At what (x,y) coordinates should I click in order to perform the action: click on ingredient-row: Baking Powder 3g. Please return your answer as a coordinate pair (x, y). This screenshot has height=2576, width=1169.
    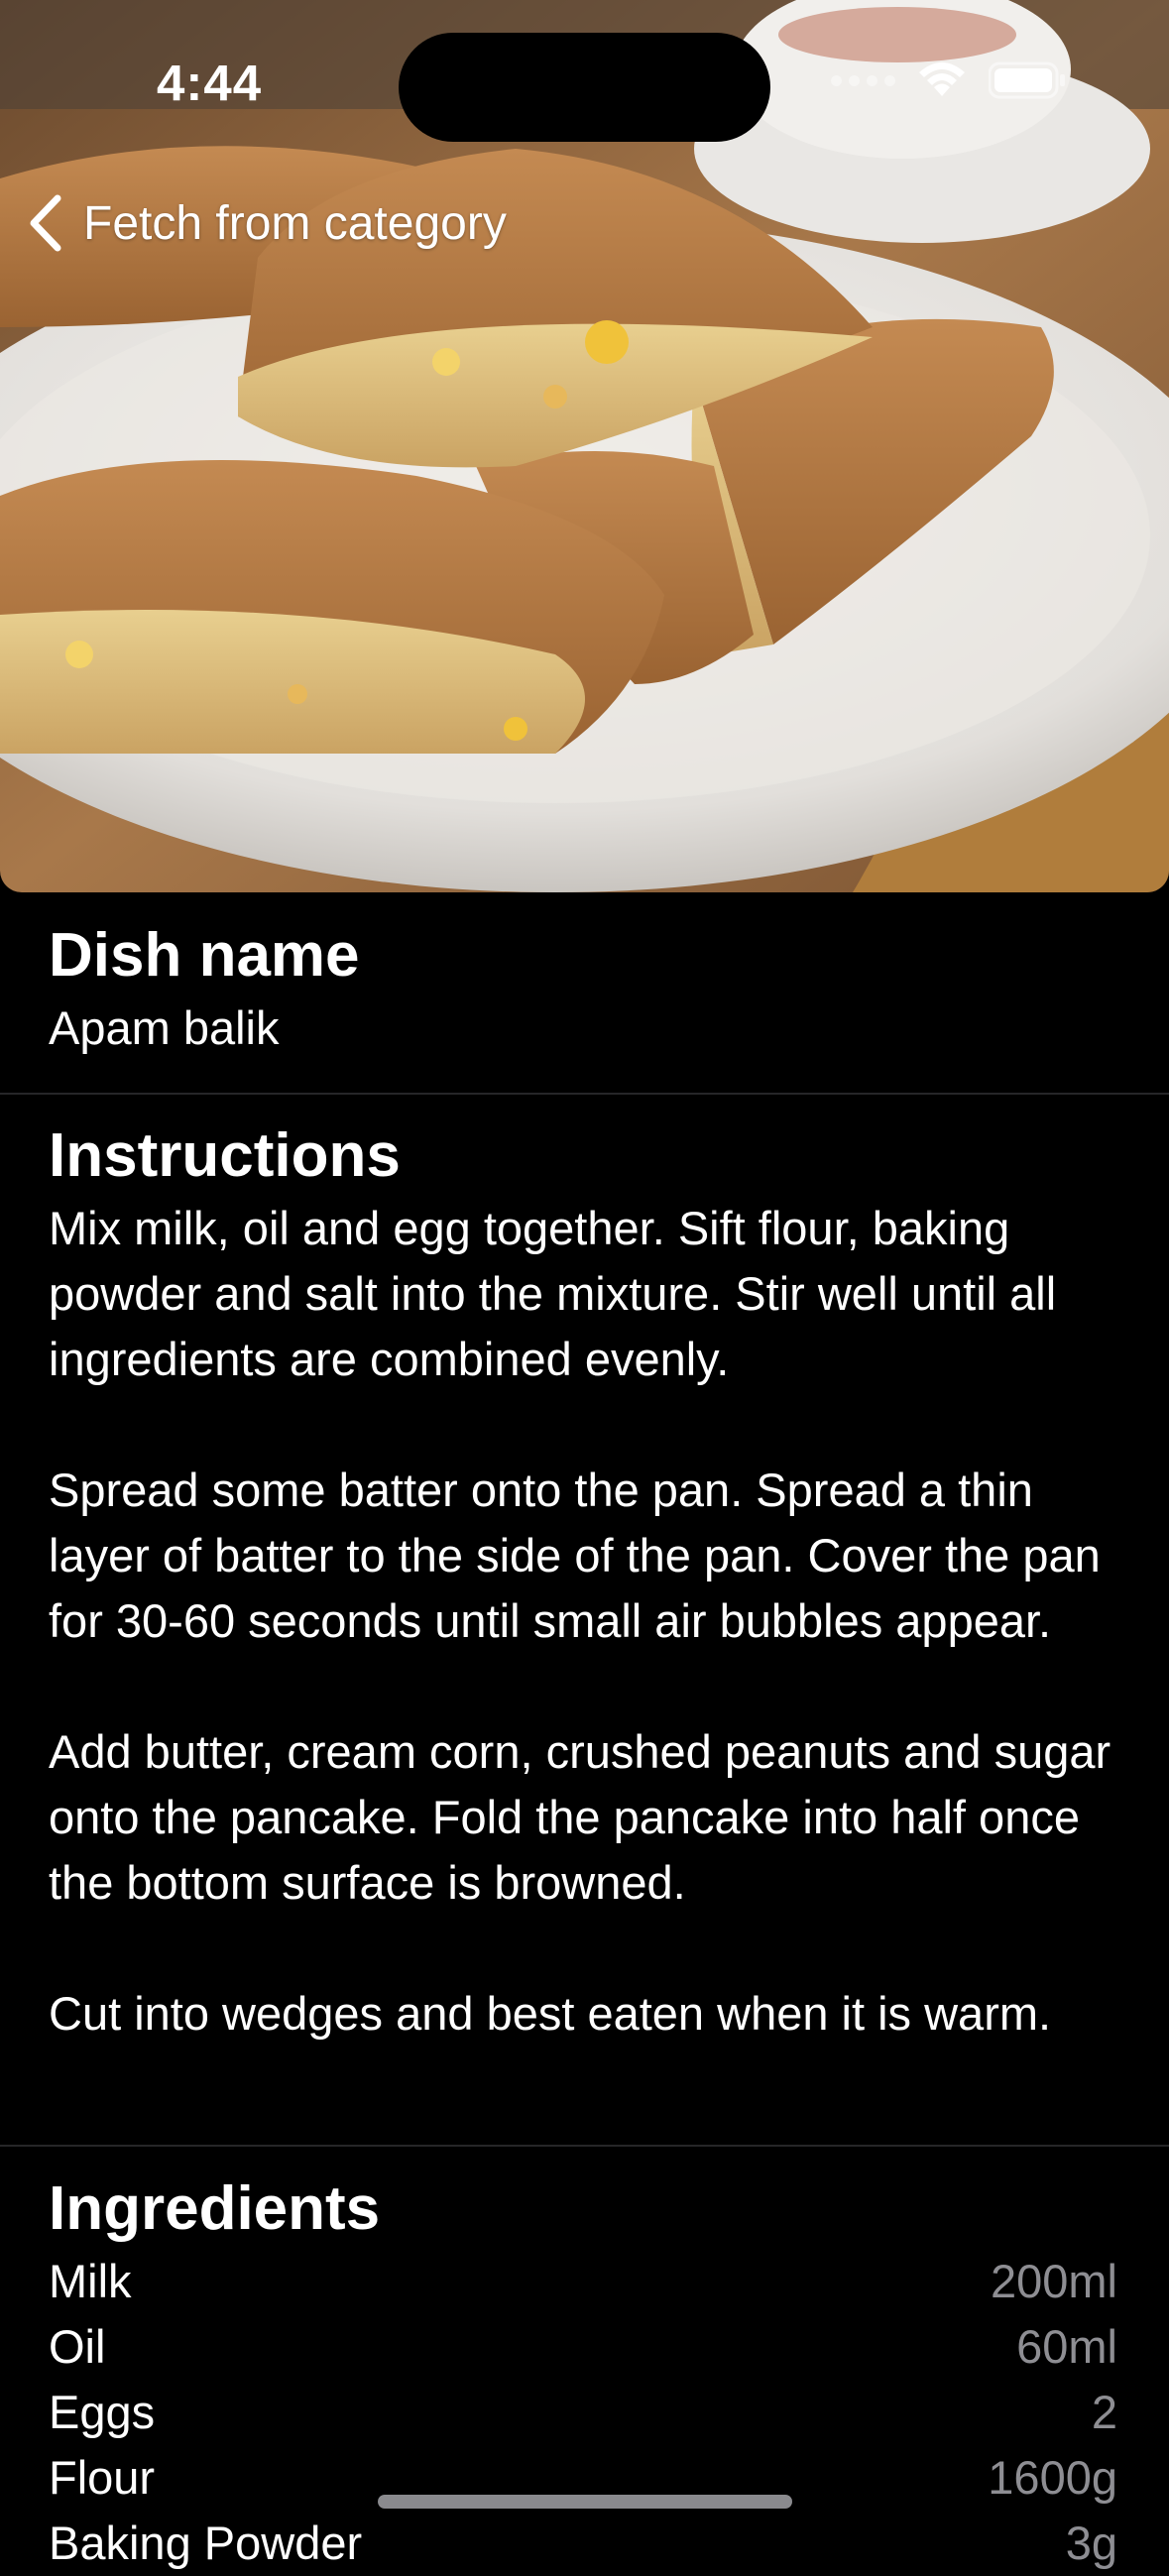
    Looking at the image, I should click on (584, 2543).